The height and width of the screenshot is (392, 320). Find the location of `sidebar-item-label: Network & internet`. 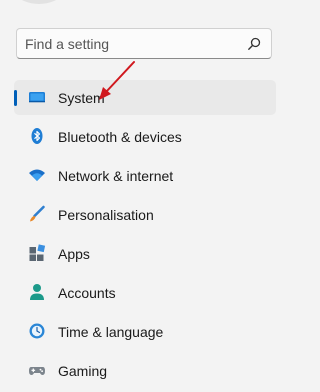

sidebar-item-label: Network & internet is located at coordinates (116, 176).